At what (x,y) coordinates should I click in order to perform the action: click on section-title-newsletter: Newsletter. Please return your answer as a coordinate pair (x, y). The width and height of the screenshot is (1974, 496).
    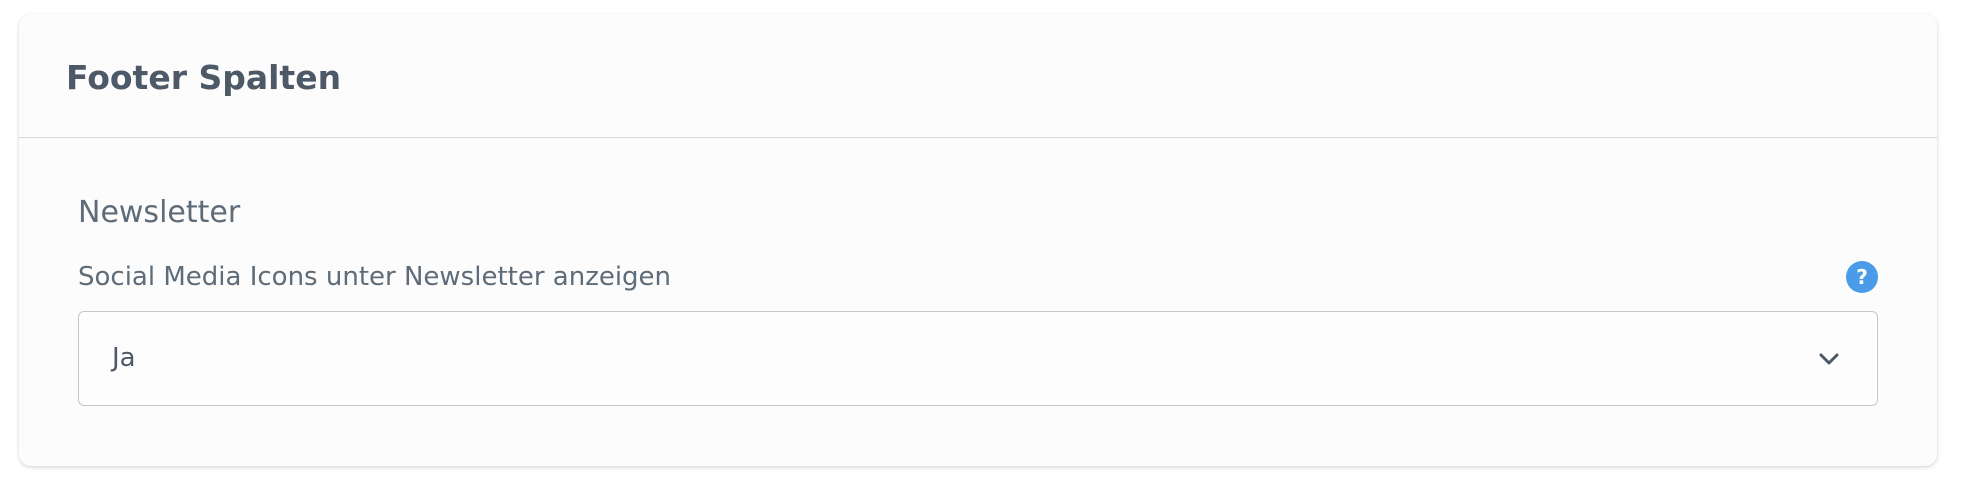
    Looking at the image, I should click on (159, 212).